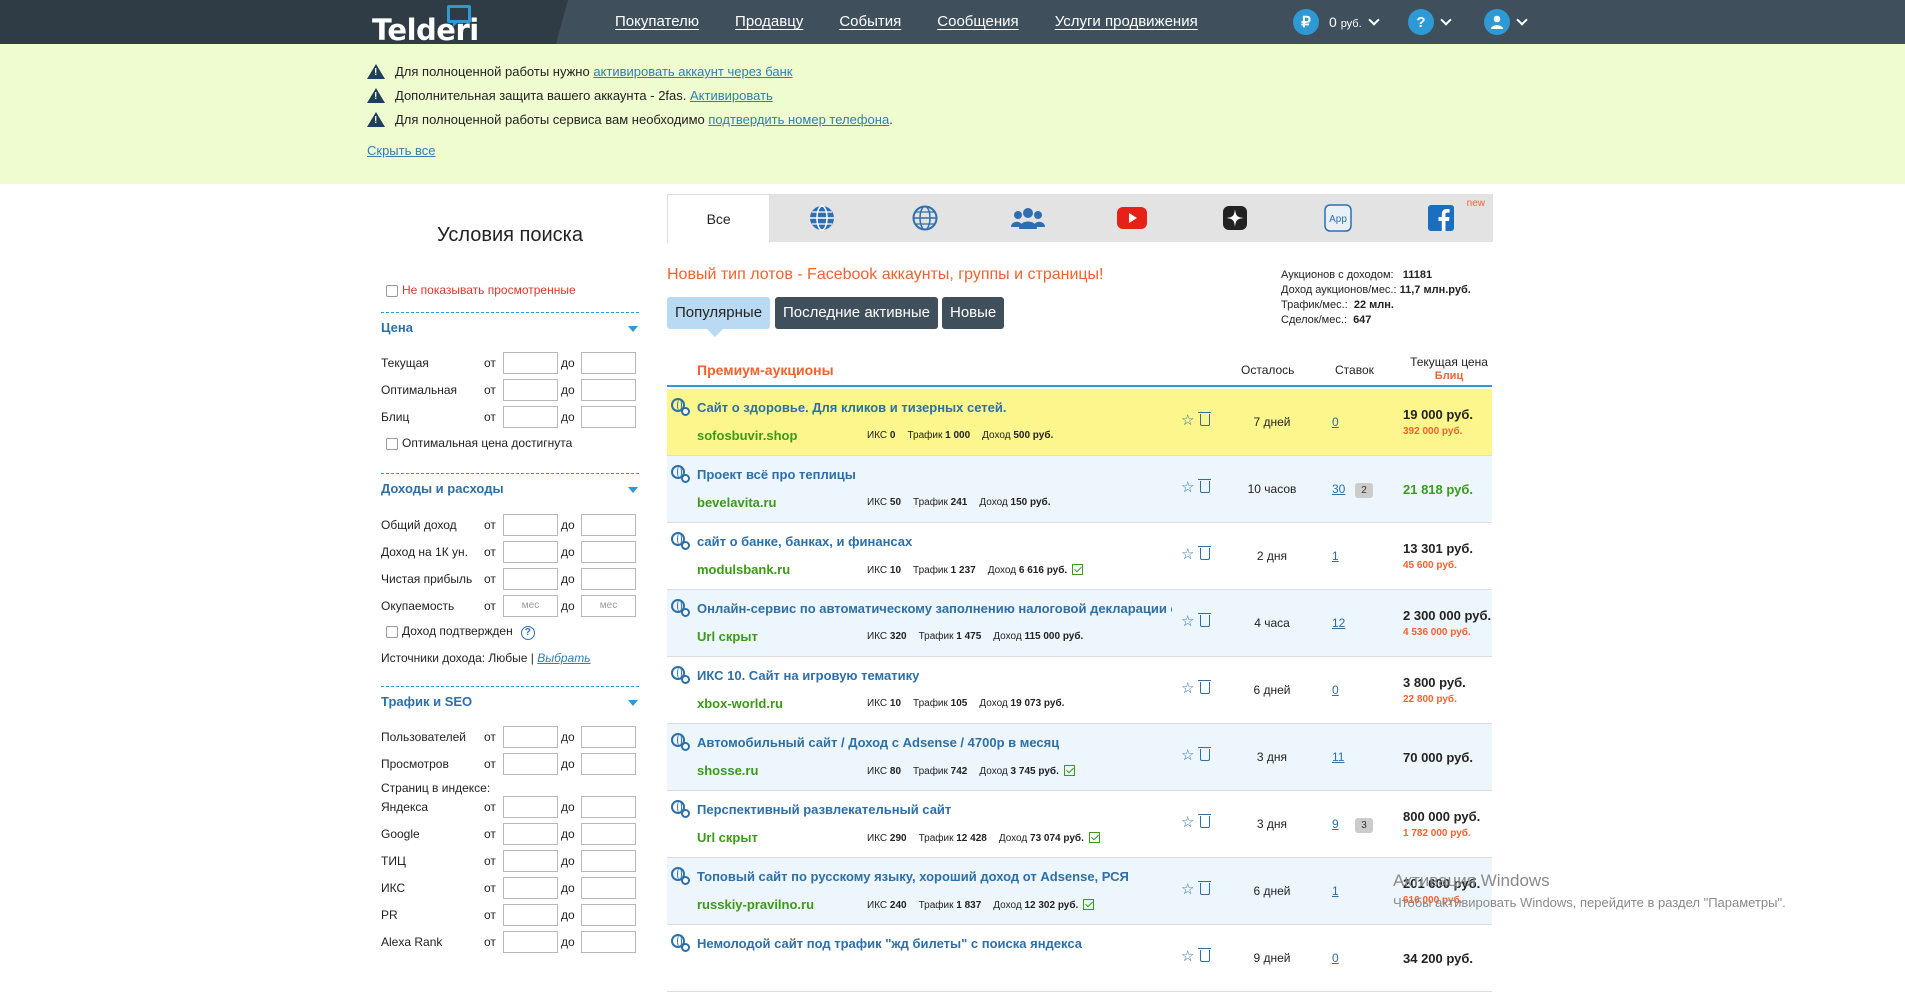  Describe the element at coordinates (731, 95) in the screenshot. I see `activate-2fa-link: Активировать` at that location.